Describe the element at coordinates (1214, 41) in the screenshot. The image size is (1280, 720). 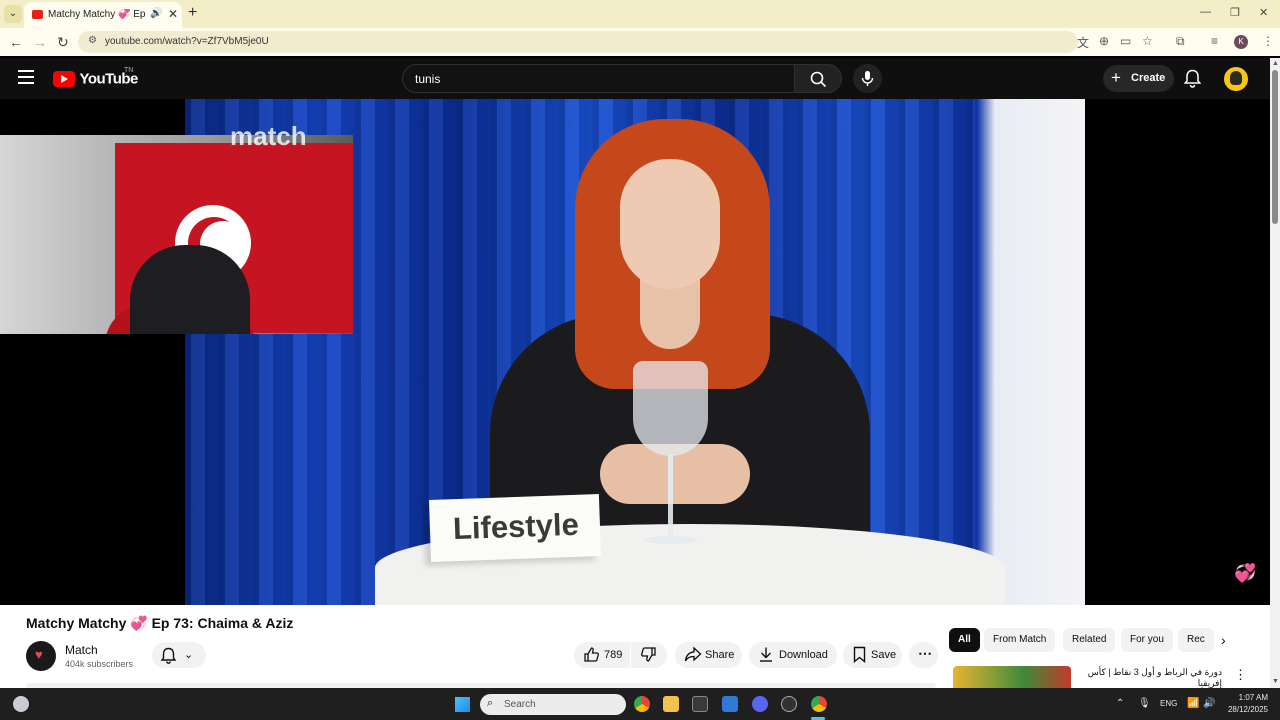
I see `reading-list-icon: ≡` at that location.